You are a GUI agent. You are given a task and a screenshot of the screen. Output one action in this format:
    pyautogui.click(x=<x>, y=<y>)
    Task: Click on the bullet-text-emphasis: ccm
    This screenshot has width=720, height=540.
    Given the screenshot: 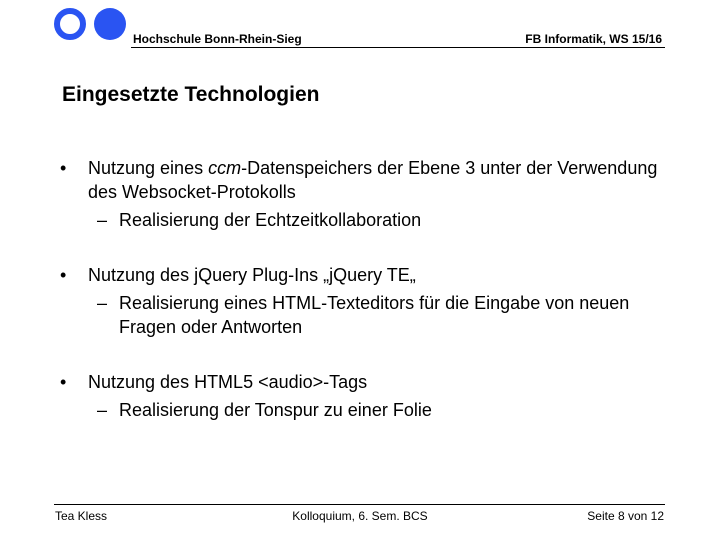 What is the action you would take?
    pyautogui.click(x=225, y=168)
    